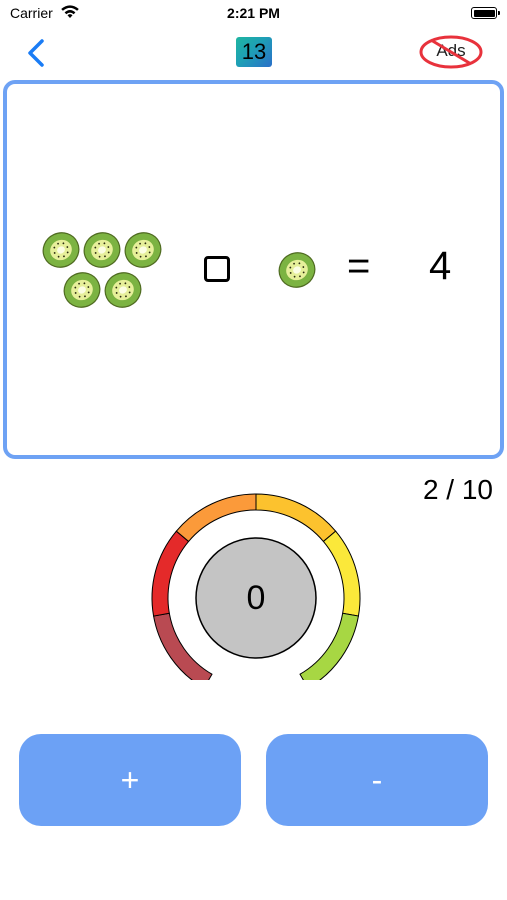 This screenshot has height=900, width=507. Describe the element at coordinates (217, 269) in the screenshot. I see `operator-blank-box` at that location.